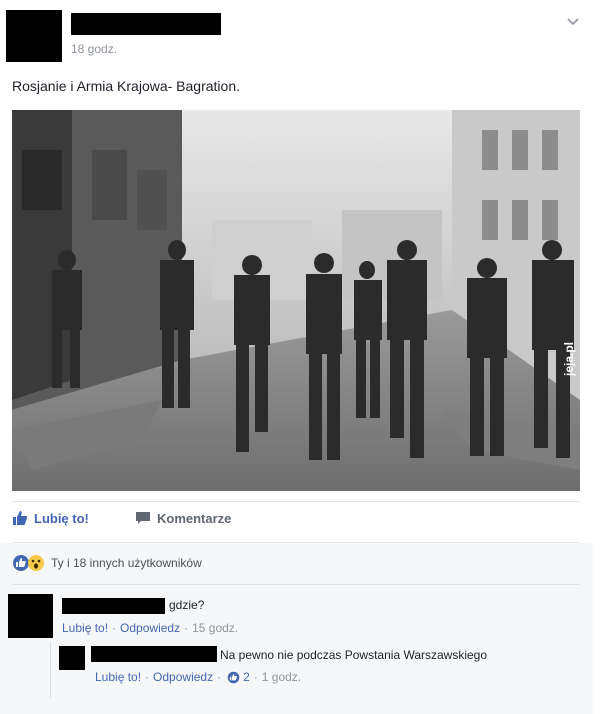  I want to click on reactions-summary: Ty i 18 innych użytkowników, so click(107, 563).